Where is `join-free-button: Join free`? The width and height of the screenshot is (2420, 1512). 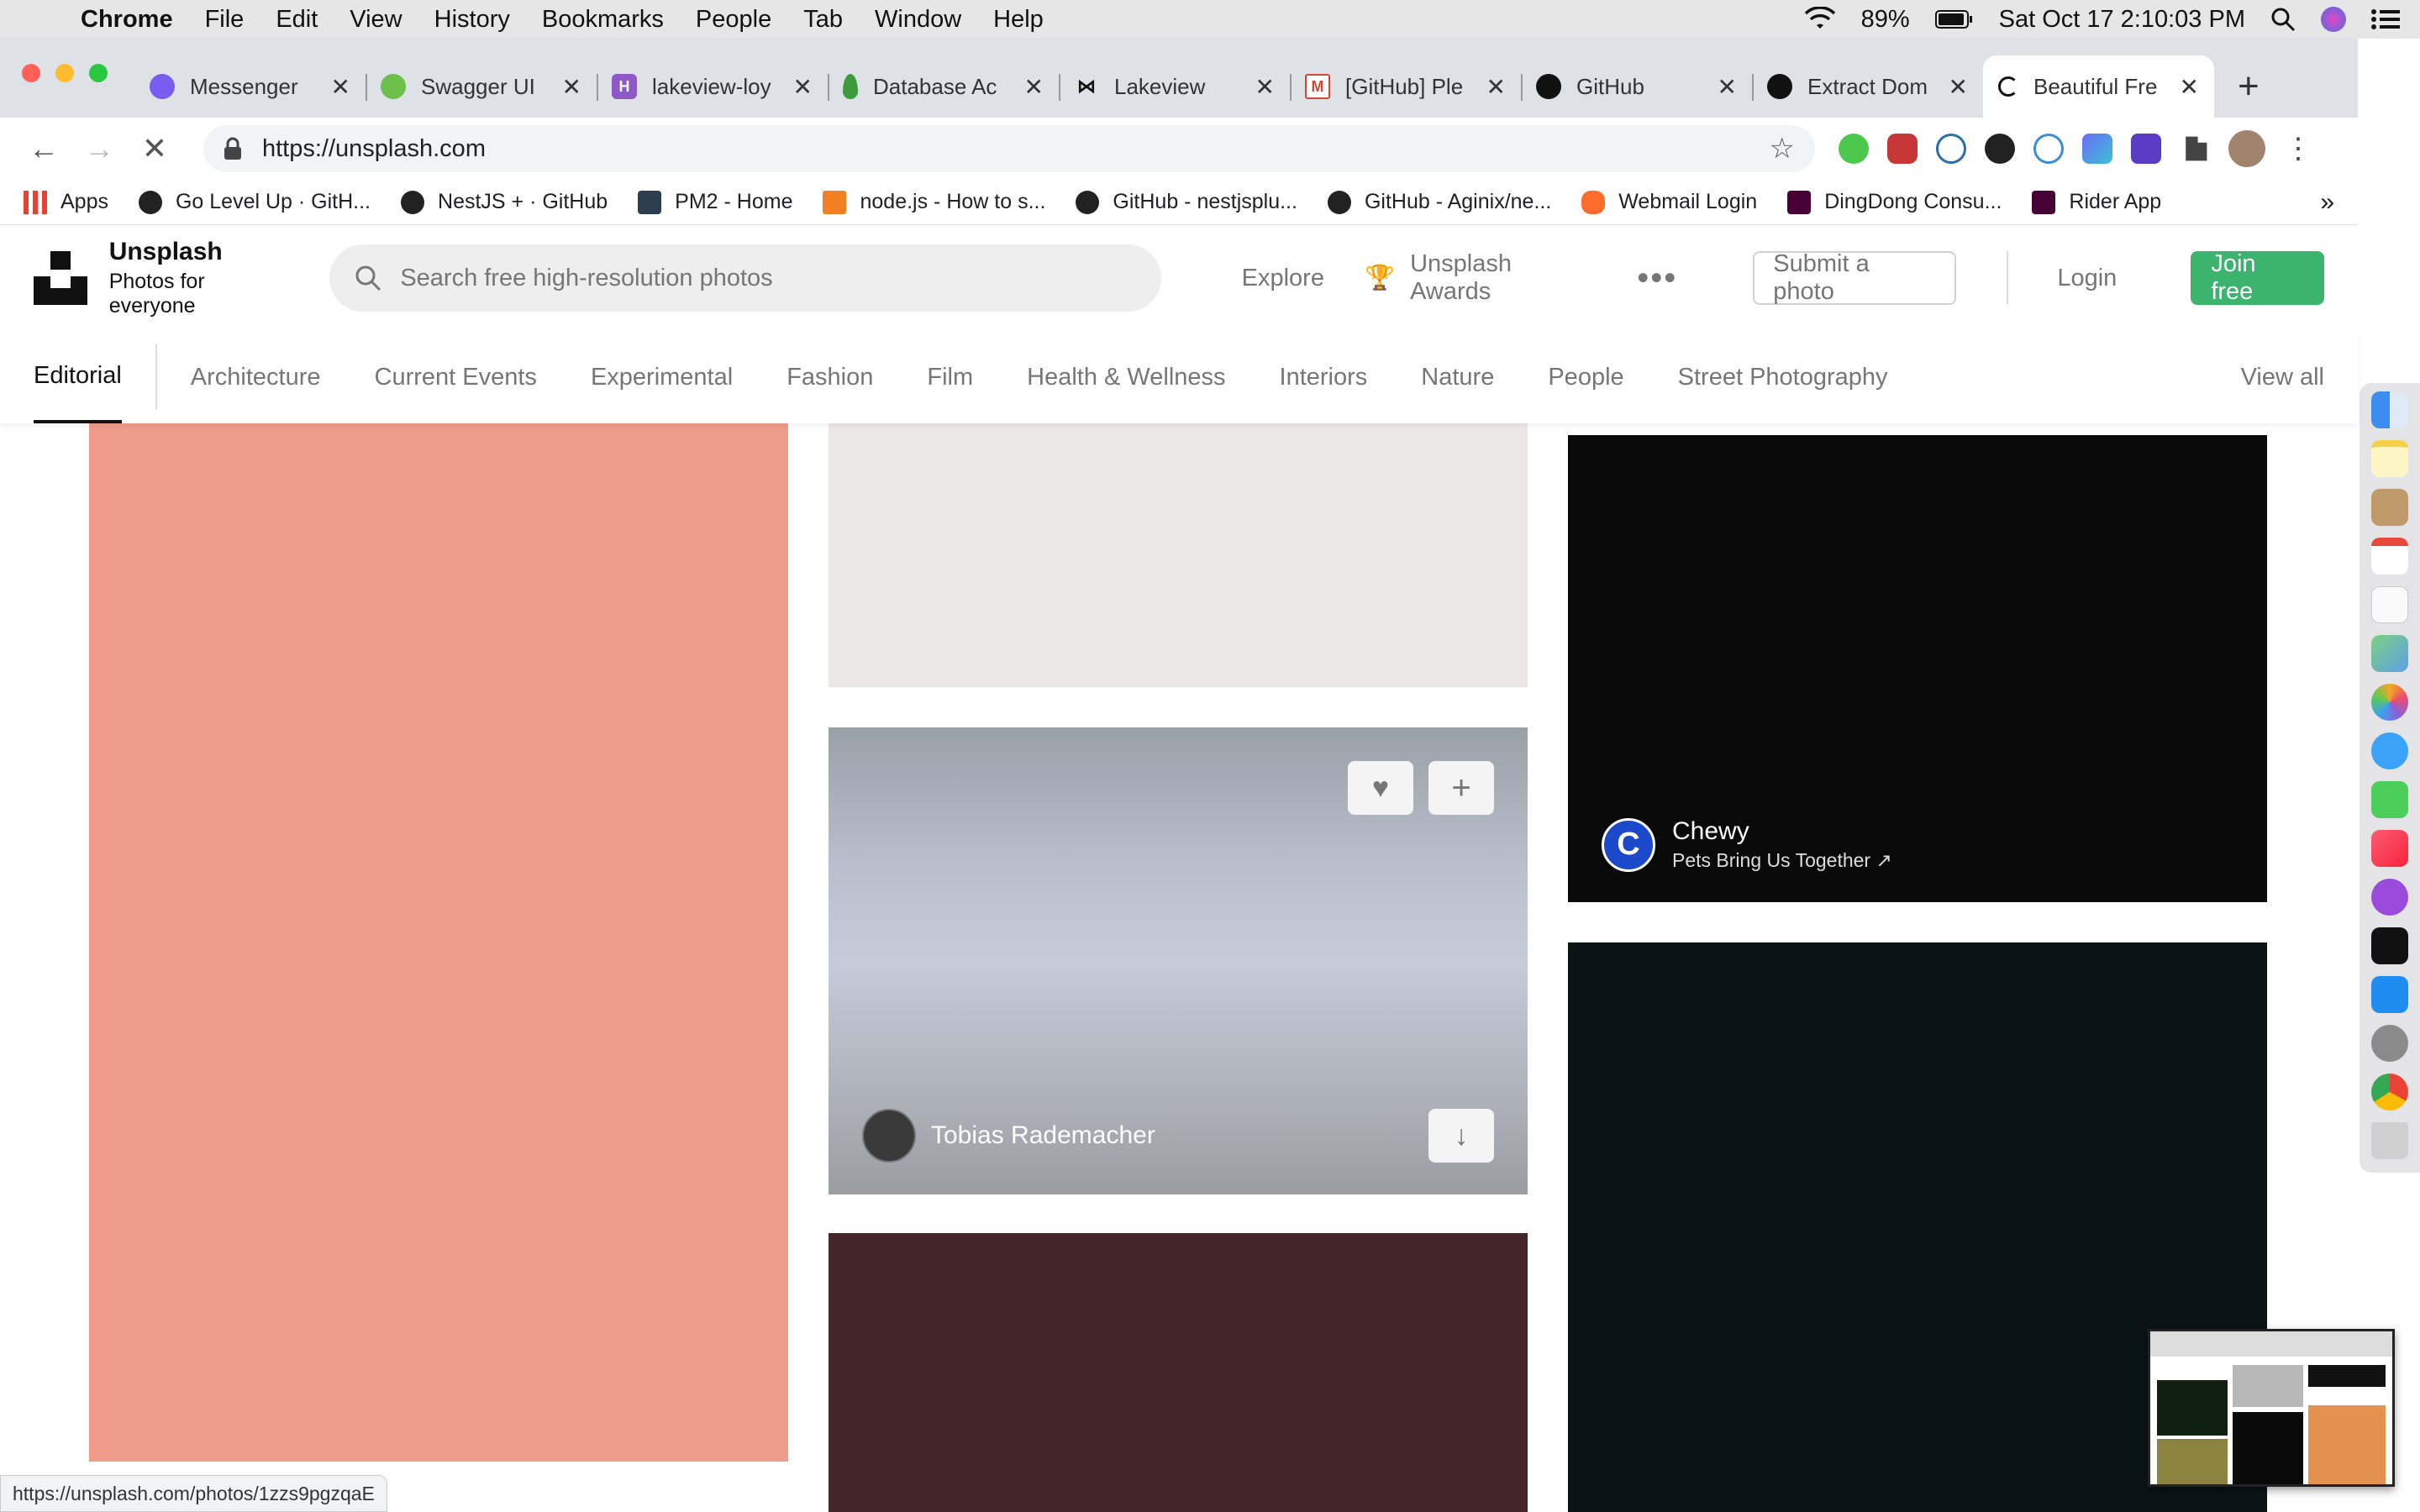 join-free-button: Join free is located at coordinates (2257, 277).